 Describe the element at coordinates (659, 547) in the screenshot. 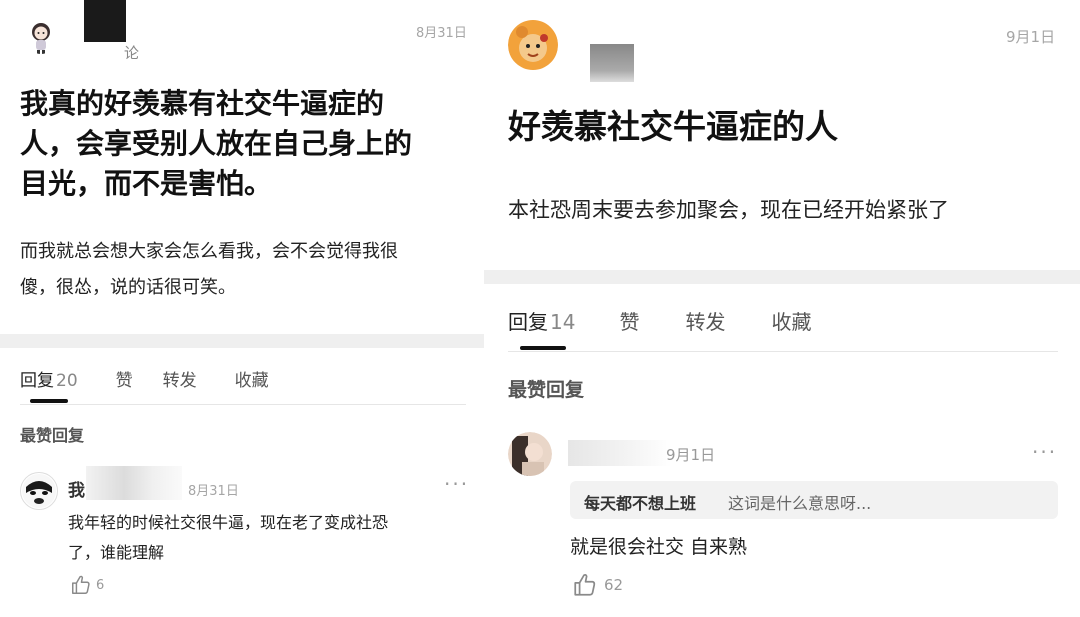

I see `comment-text: 就是很会社交 自来熟` at that location.